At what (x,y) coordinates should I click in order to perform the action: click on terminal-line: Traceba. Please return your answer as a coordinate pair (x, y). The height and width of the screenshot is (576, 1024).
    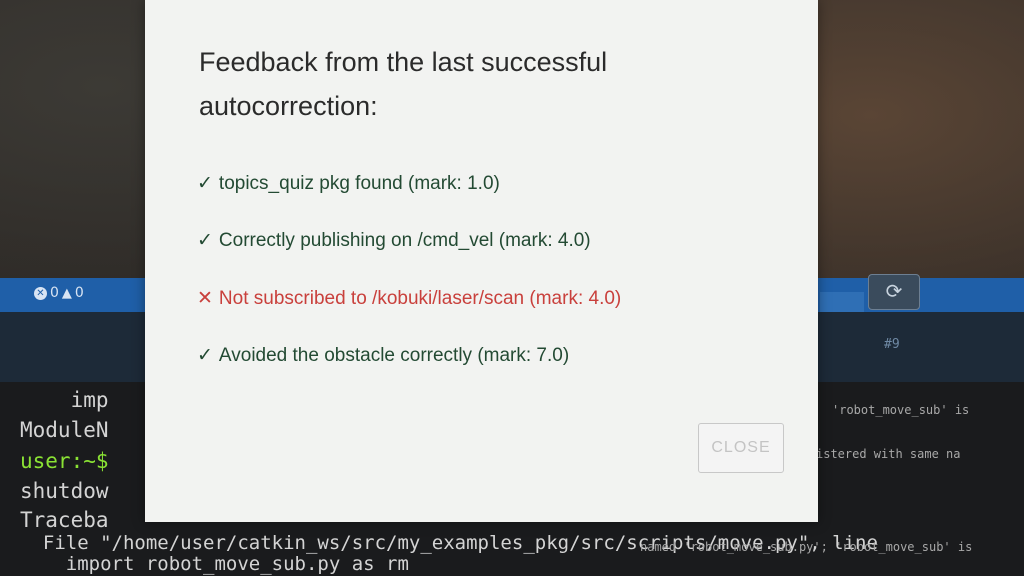
    Looking at the image, I should click on (64, 520).